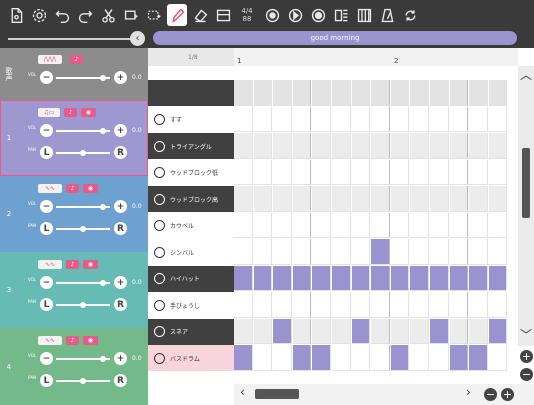 The width and height of the screenshot is (534, 405). I want to click on keyboard-select-icon, so click(223, 15).